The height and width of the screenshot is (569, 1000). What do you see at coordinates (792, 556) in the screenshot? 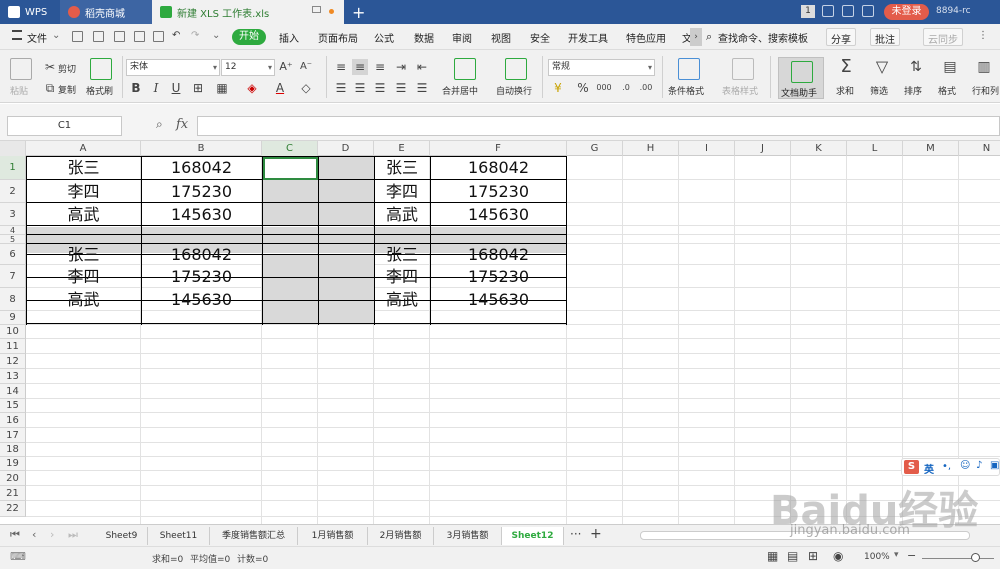
I see `page-break-icon: ▤` at bounding box center [792, 556].